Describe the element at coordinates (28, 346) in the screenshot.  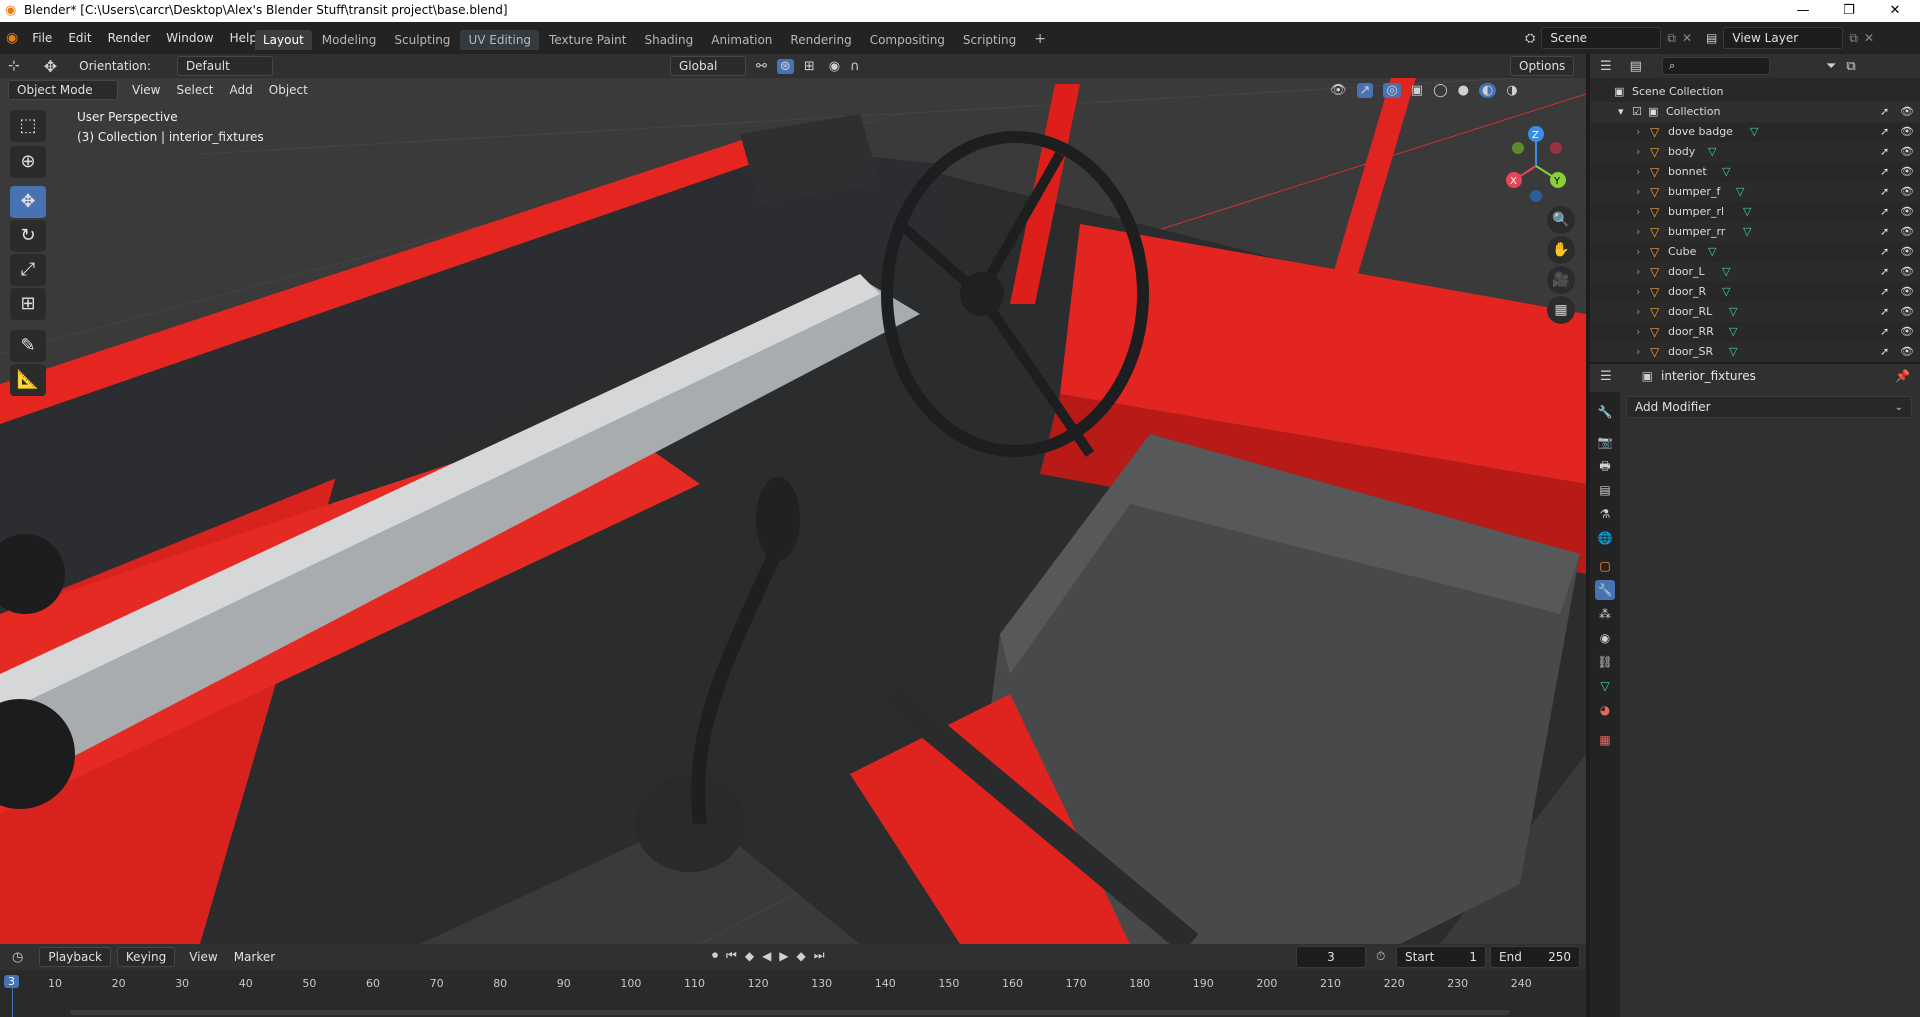
I see `annotate-tool-icon: ✎` at that location.